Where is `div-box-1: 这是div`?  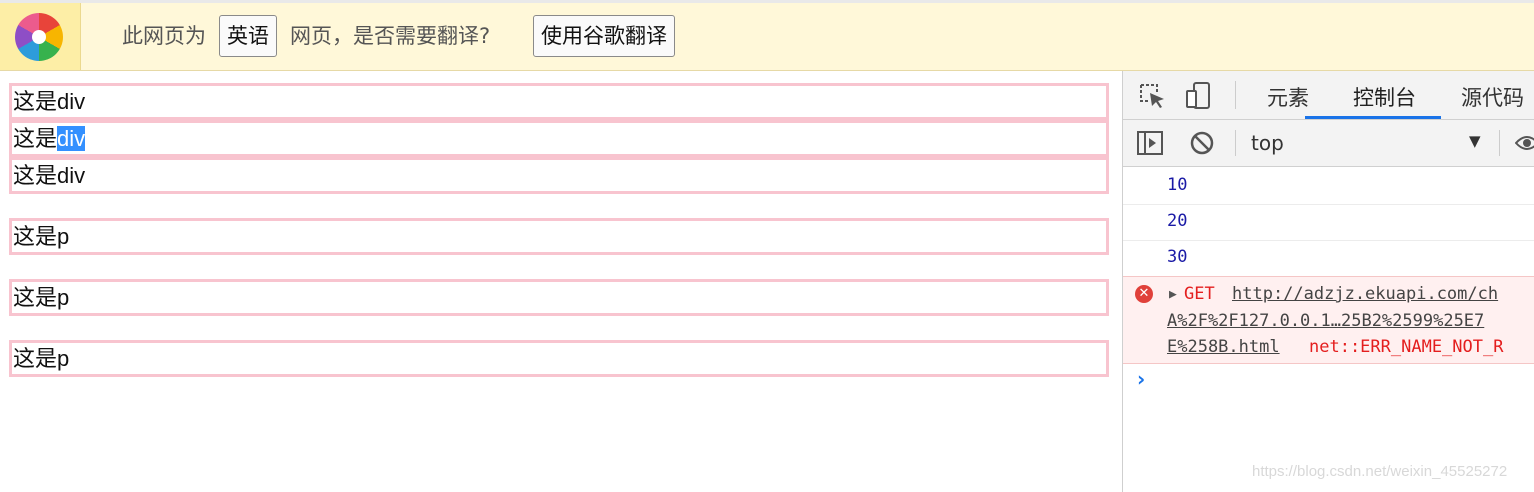
div-box-1: 这是div is located at coordinates (559, 101).